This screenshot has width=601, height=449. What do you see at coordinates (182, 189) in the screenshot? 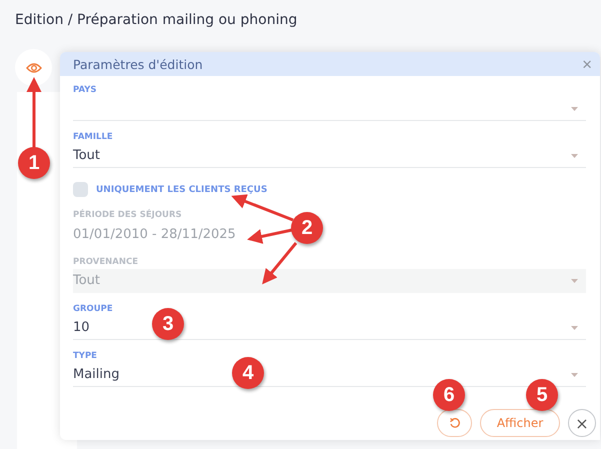
I see `checkbox-label: UNIQUEMENT LES CLIENTS REÇUS` at bounding box center [182, 189].